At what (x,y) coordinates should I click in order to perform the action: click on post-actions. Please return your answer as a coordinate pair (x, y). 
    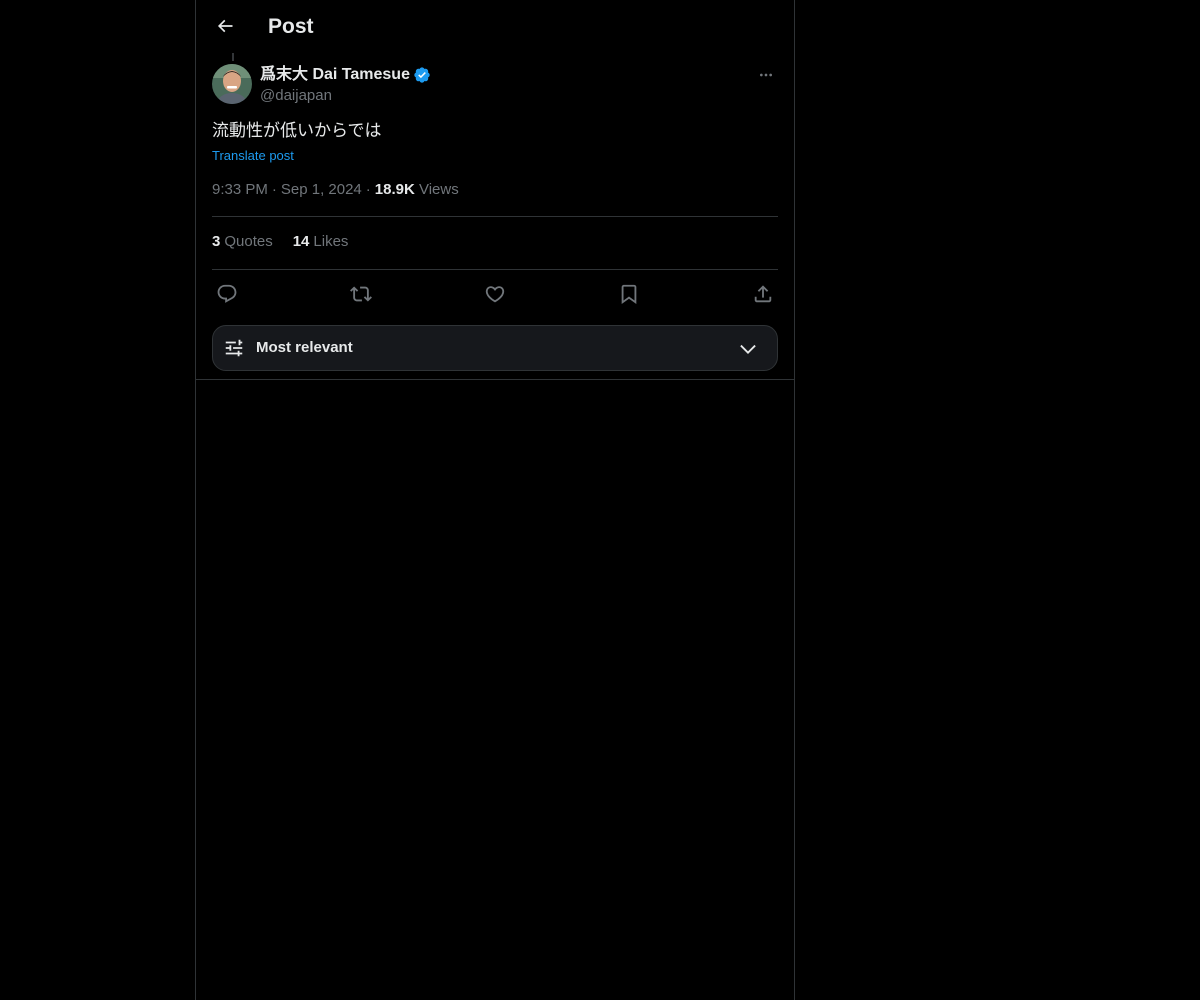
    Looking at the image, I should click on (495, 294).